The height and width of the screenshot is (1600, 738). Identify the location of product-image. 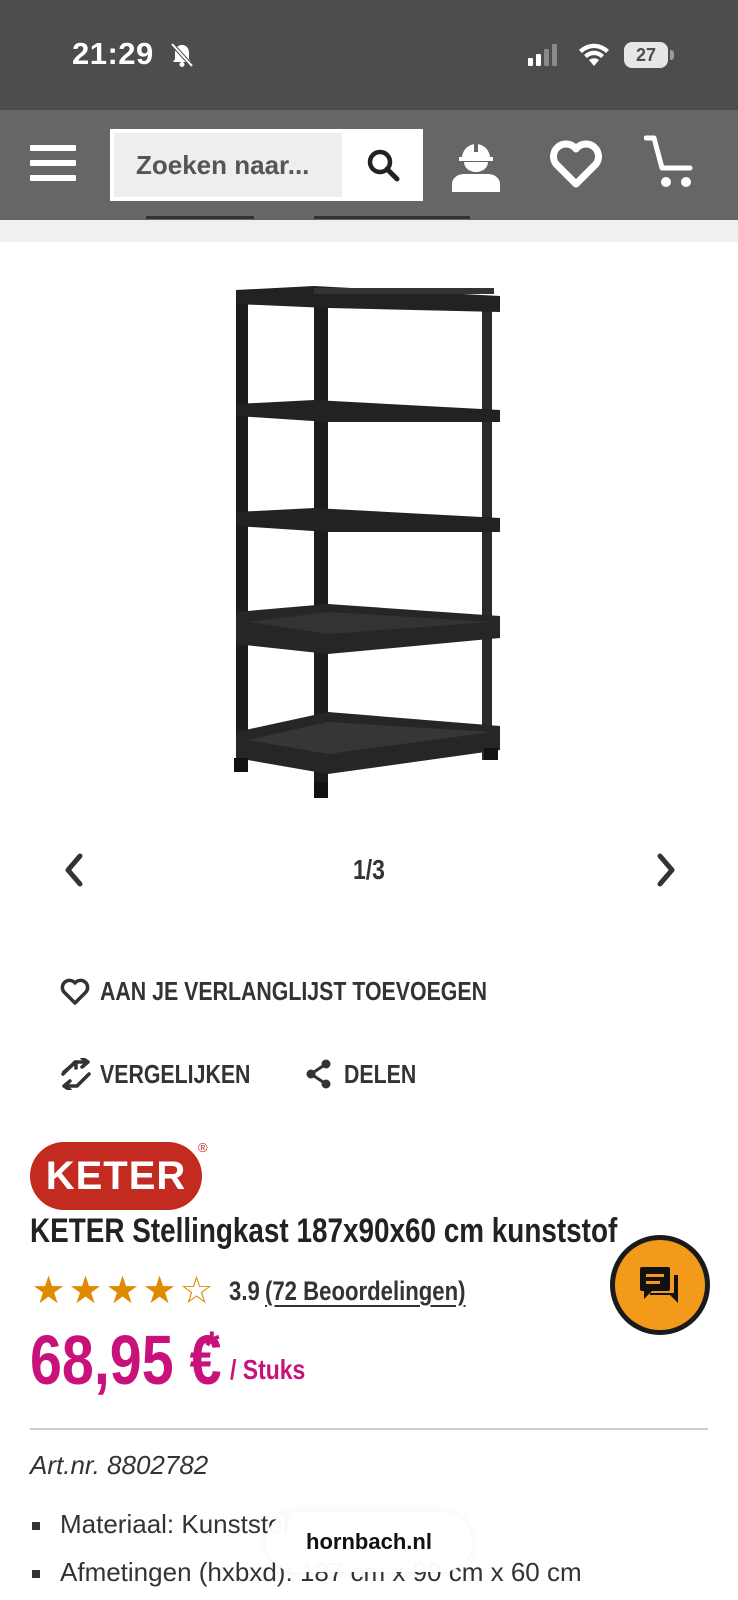
(367, 547).